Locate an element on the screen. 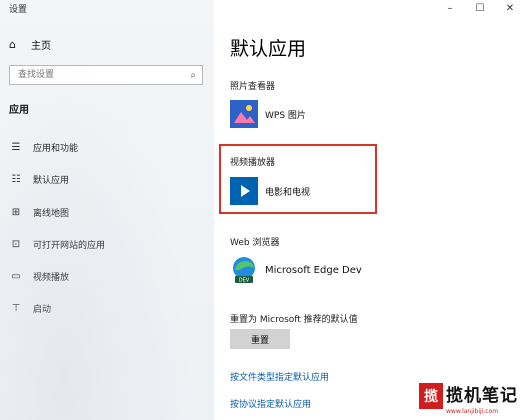  reset-label: 重置为 Microsoft 推荐的默认值 is located at coordinates (294, 320).